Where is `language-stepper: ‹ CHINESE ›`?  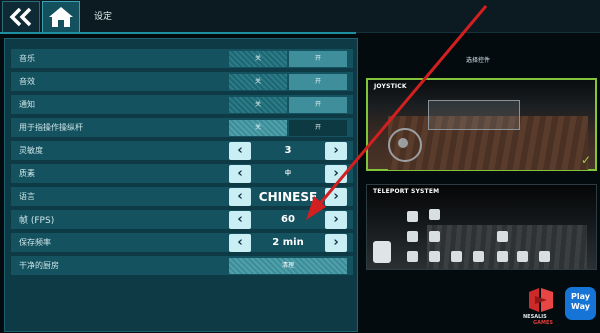 language-stepper: ‹ CHINESE › is located at coordinates (288, 197).